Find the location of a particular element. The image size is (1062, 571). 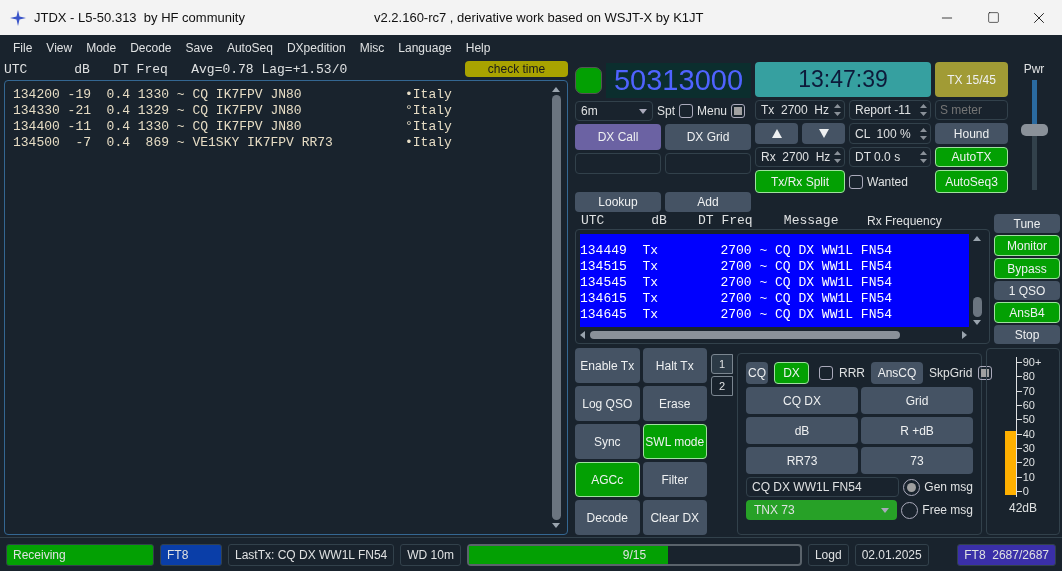

menu-item: View is located at coordinates (59, 47).